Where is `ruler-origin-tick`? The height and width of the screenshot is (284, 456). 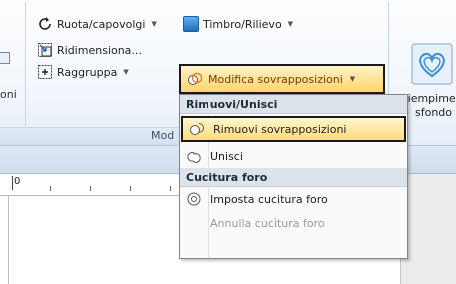
ruler-origin-tick is located at coordinates (12, 183).